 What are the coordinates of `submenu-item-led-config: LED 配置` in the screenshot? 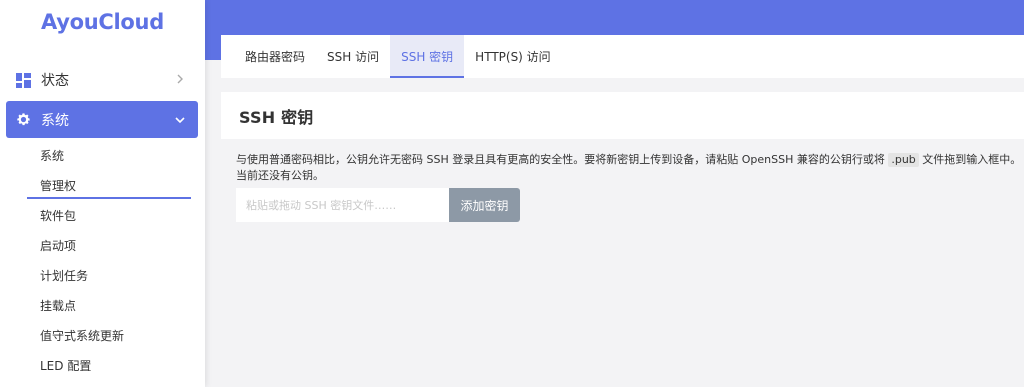 It's located at (65, 366).